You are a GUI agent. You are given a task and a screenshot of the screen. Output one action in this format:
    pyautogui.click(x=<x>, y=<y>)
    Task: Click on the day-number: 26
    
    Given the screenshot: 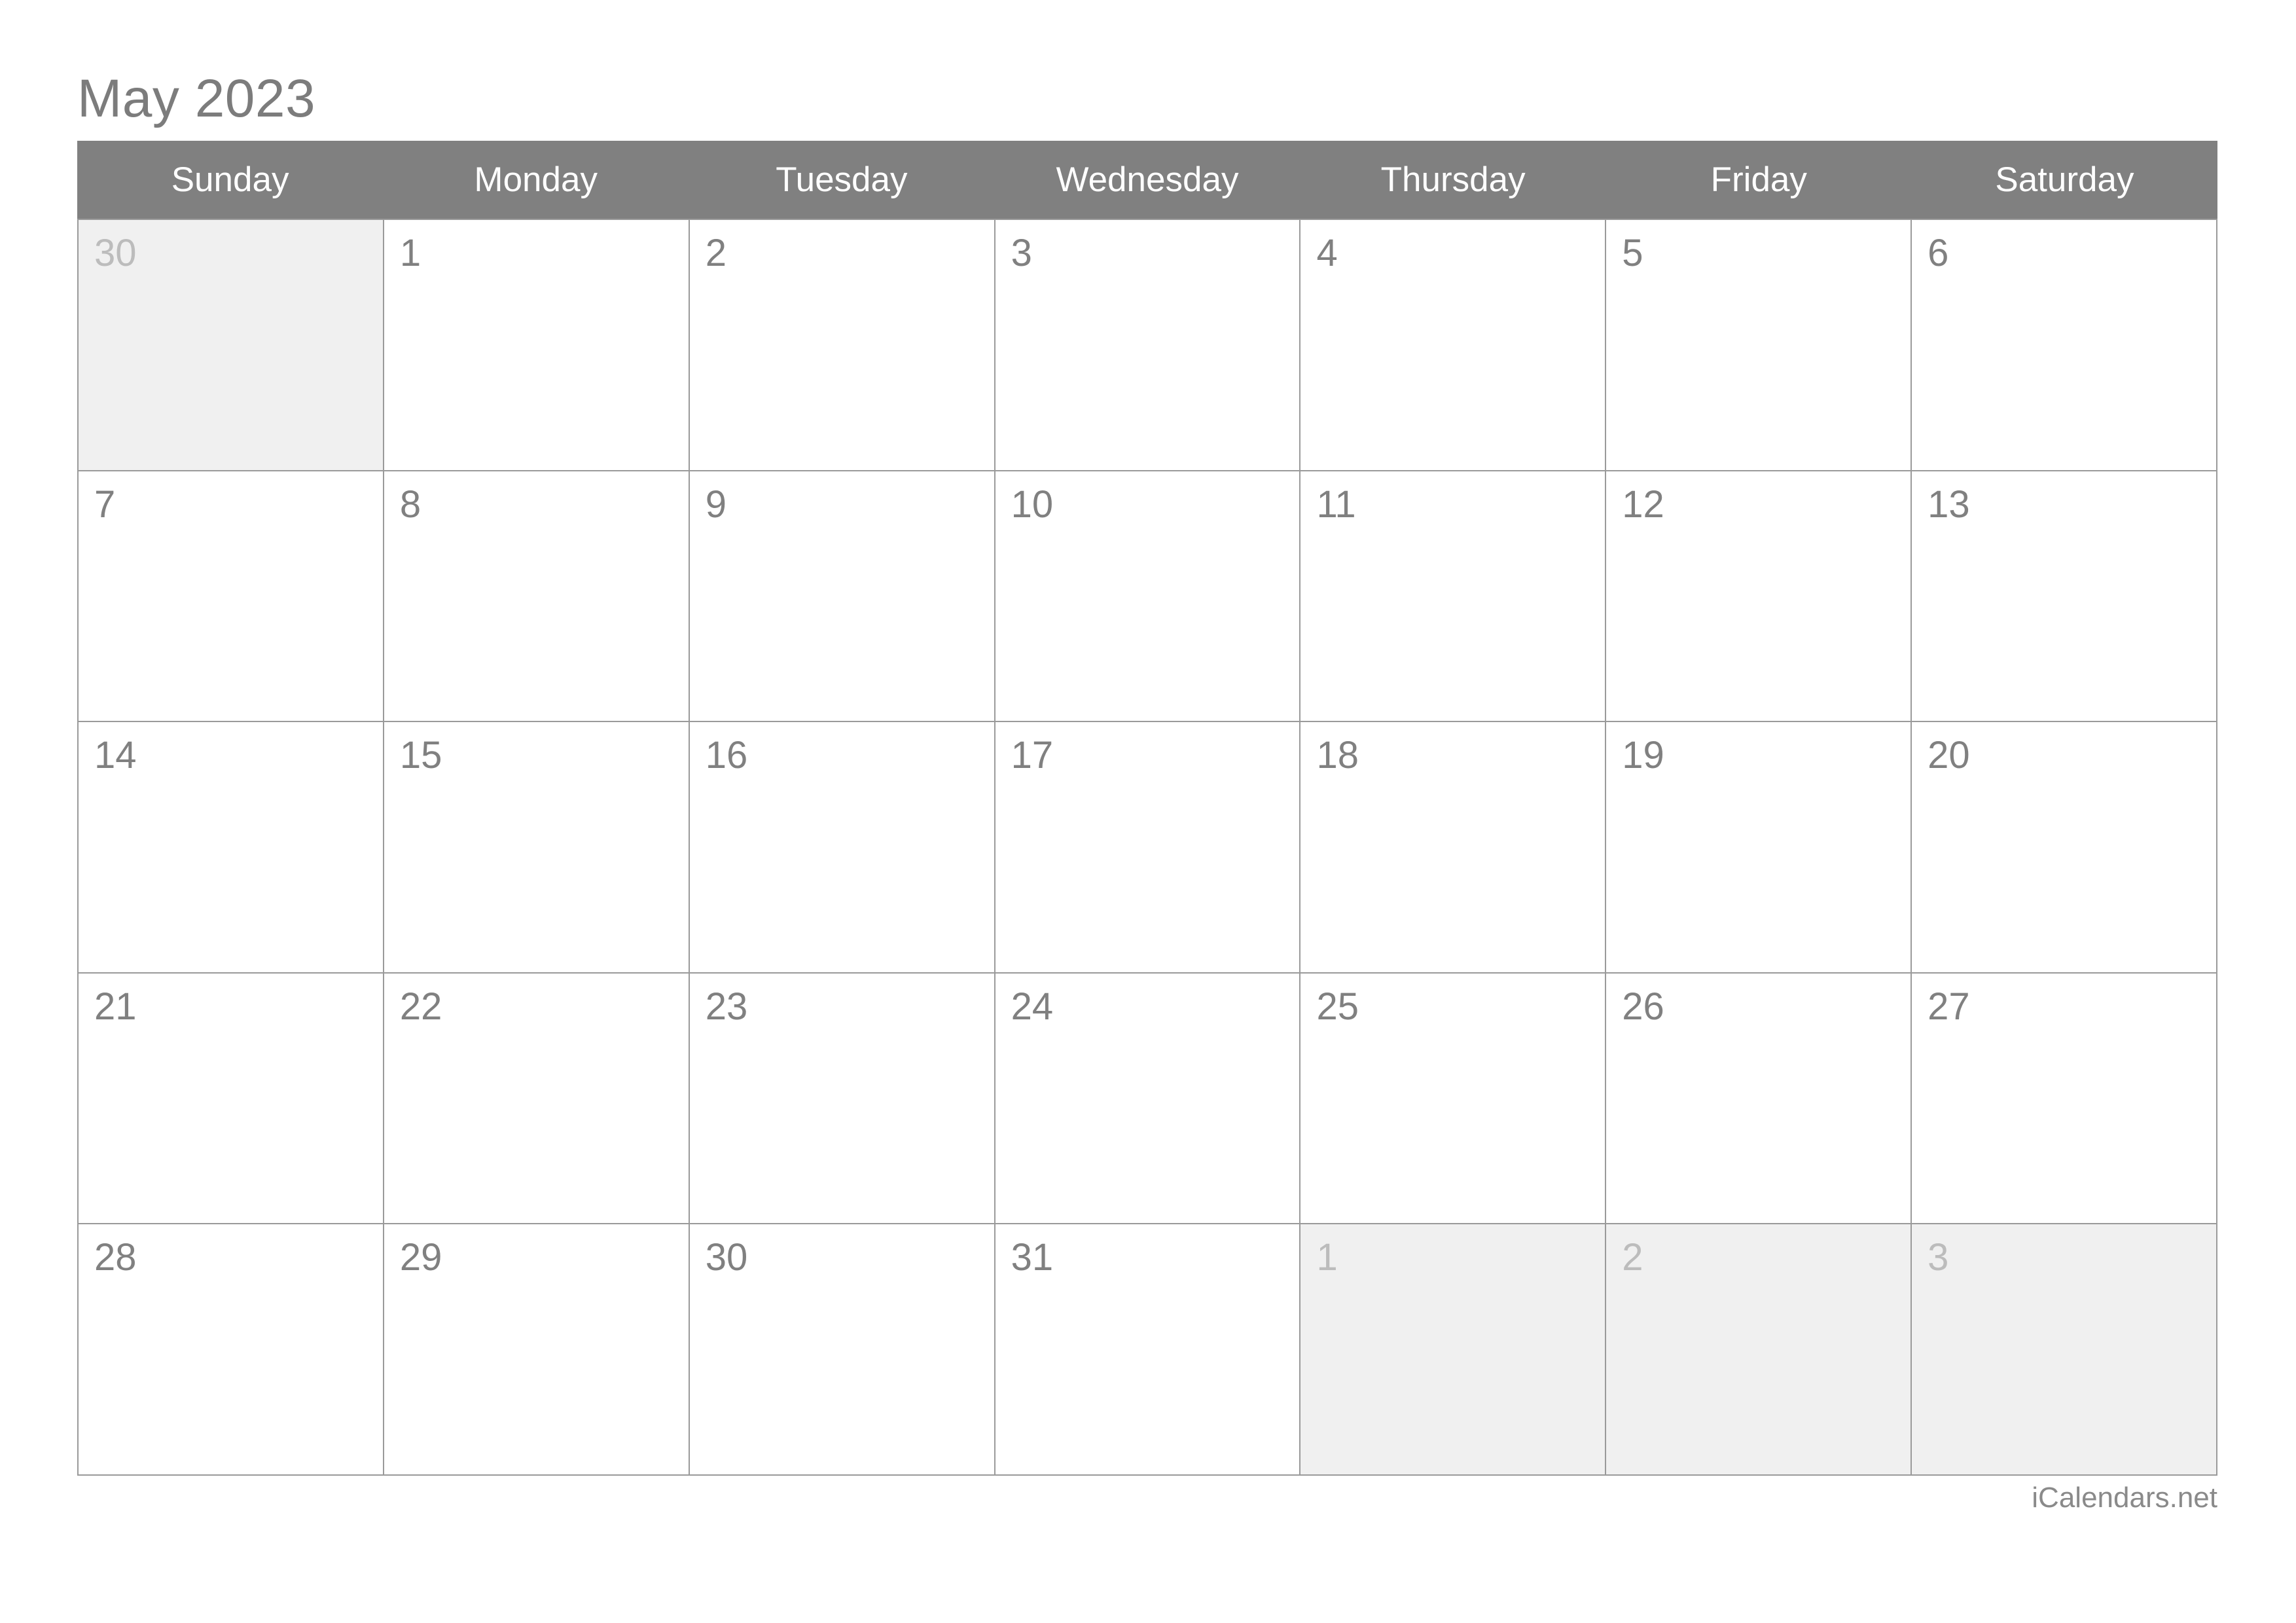 What is the action you would take?
    pyautogui.click(x=1643, y=1006)
    